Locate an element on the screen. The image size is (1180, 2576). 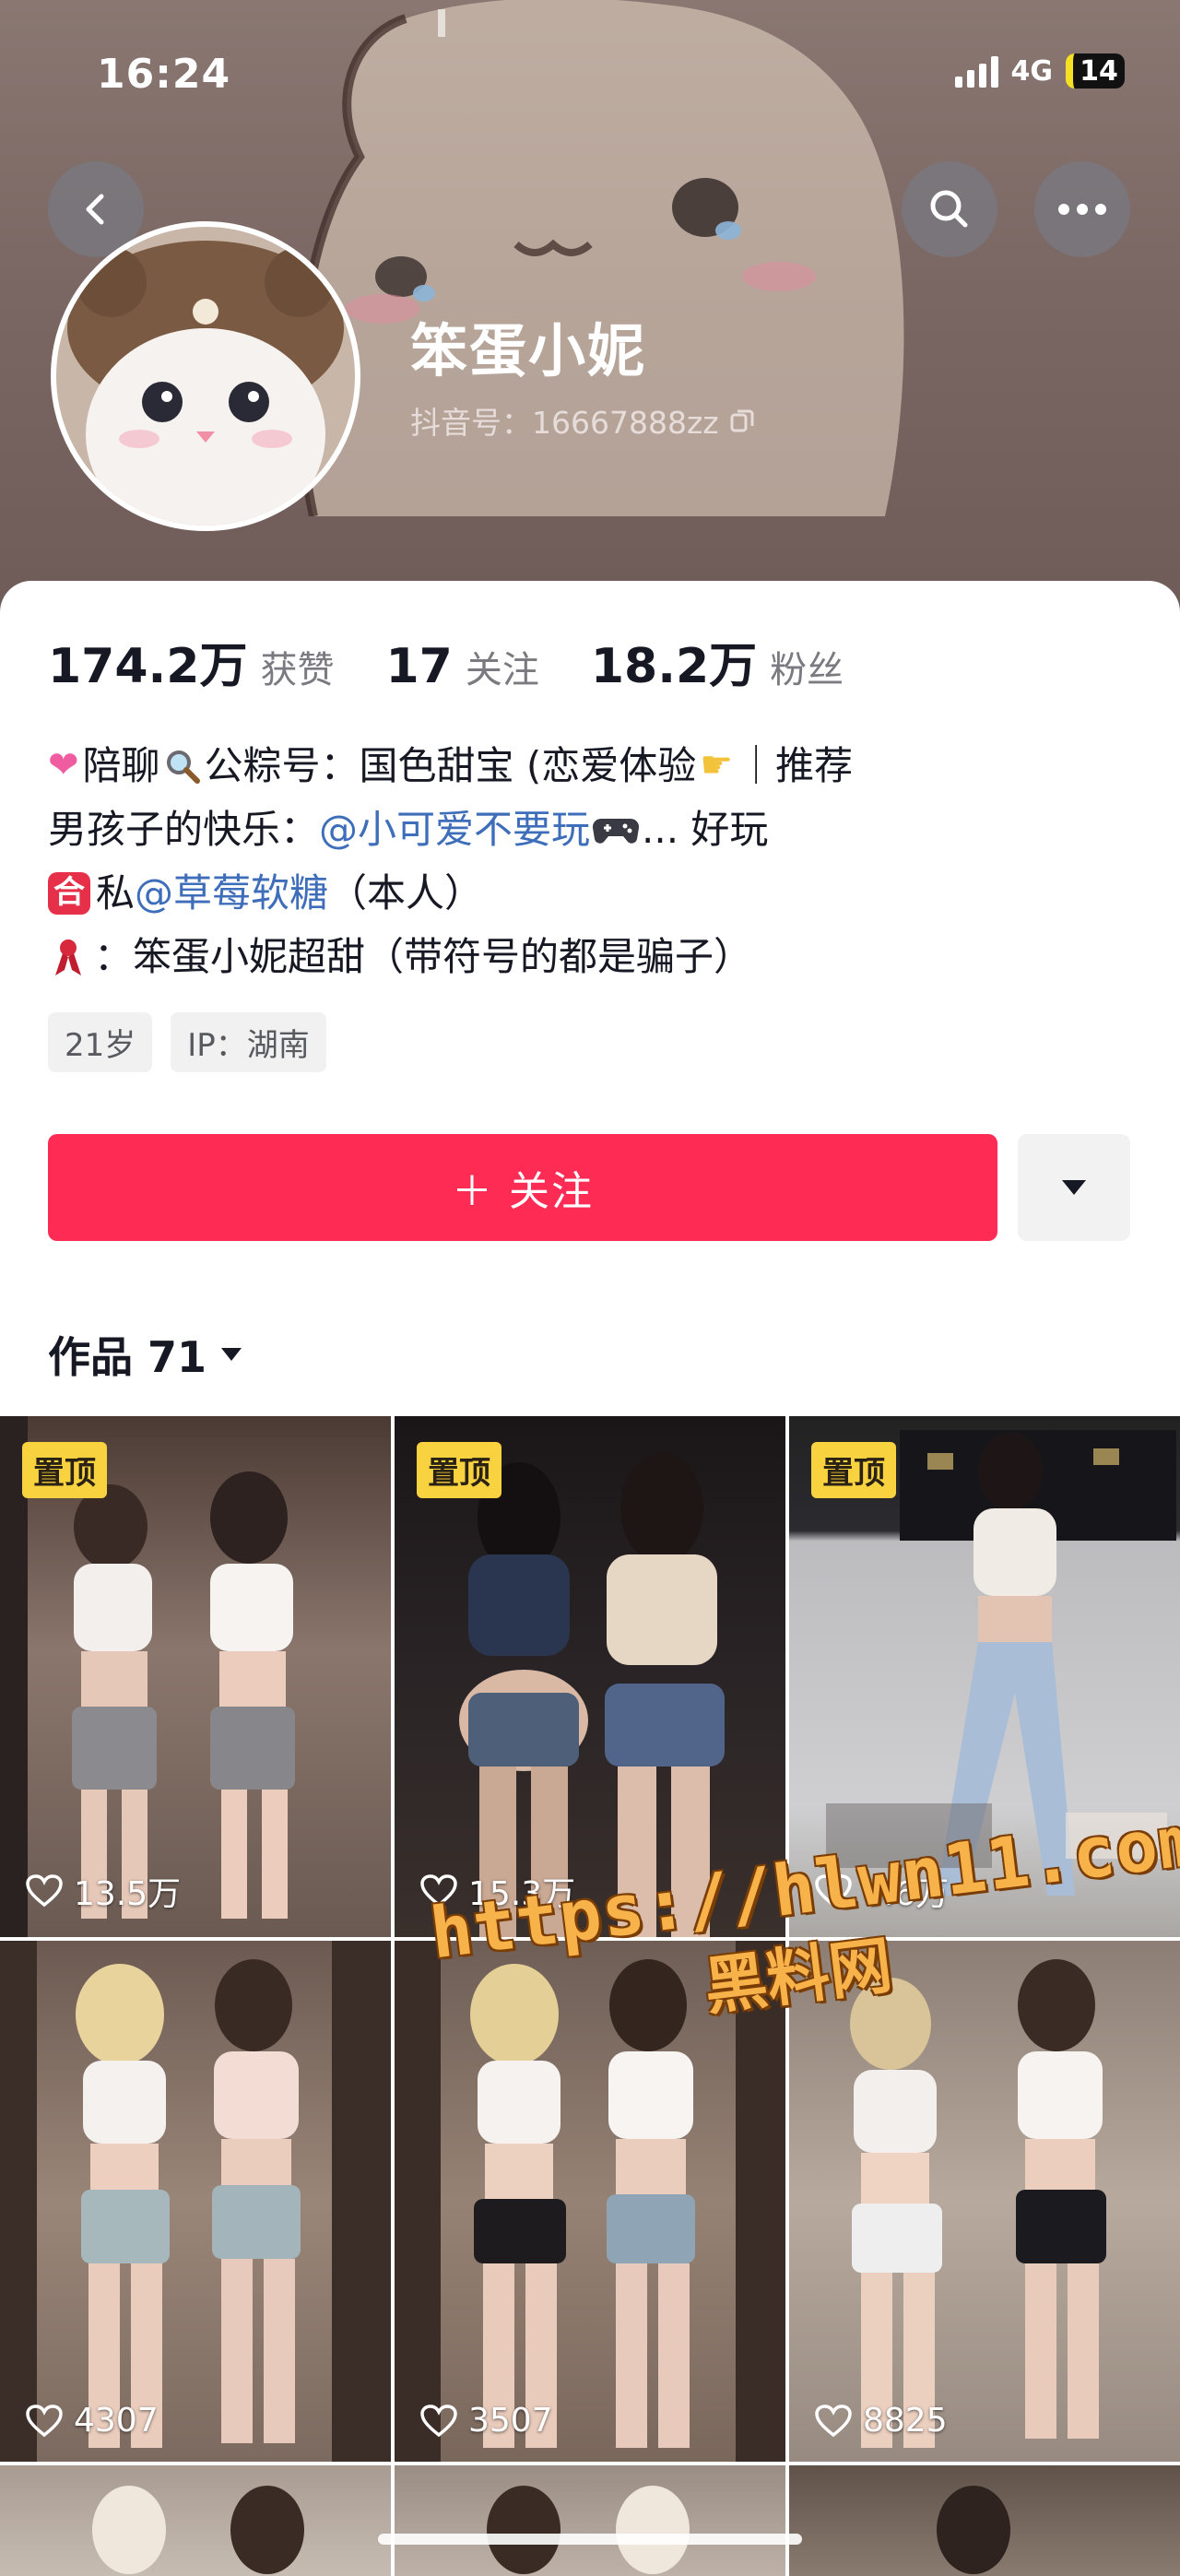
status-indicators: 4G 14 is located at coordinates (1039, 71).